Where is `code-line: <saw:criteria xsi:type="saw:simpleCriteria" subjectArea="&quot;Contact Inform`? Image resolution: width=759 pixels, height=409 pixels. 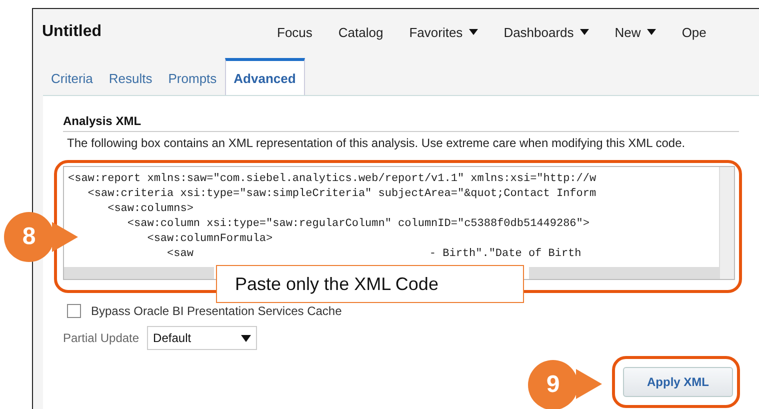 code-line: <saw:criteria xsi:type="saw:simpleCriteria" subjectArea="&quot;Contact Inform is located at coordinates (341, 194).